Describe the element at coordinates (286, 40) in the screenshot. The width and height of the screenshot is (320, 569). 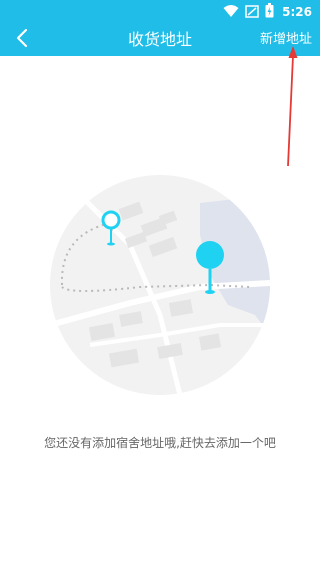
I see `add-address-button: 新增地址` at that location.